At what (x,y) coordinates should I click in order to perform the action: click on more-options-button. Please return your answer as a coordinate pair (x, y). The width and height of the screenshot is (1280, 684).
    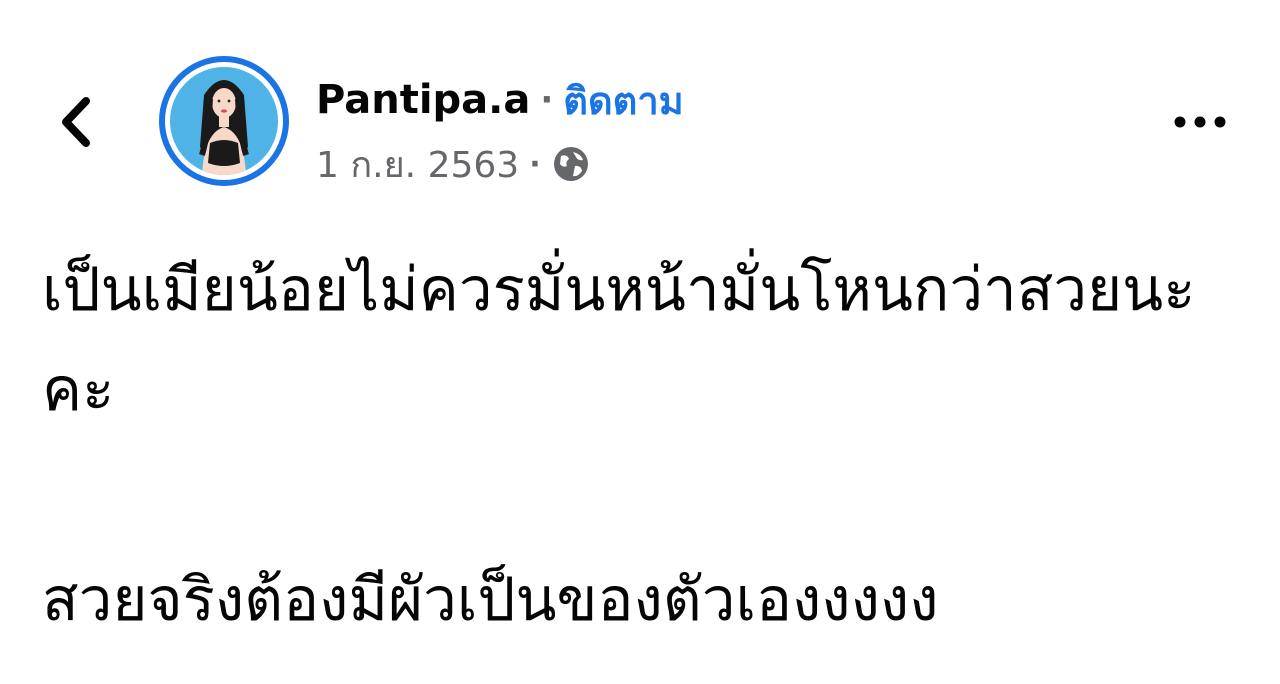
    Looking at the image, I should click on (1200, 122).